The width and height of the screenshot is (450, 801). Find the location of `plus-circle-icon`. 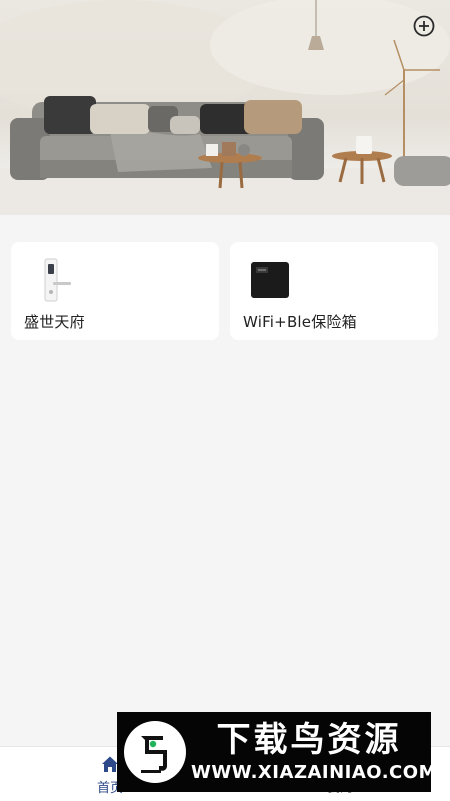

plus-circle-icon is located at coordinates (424, 26).